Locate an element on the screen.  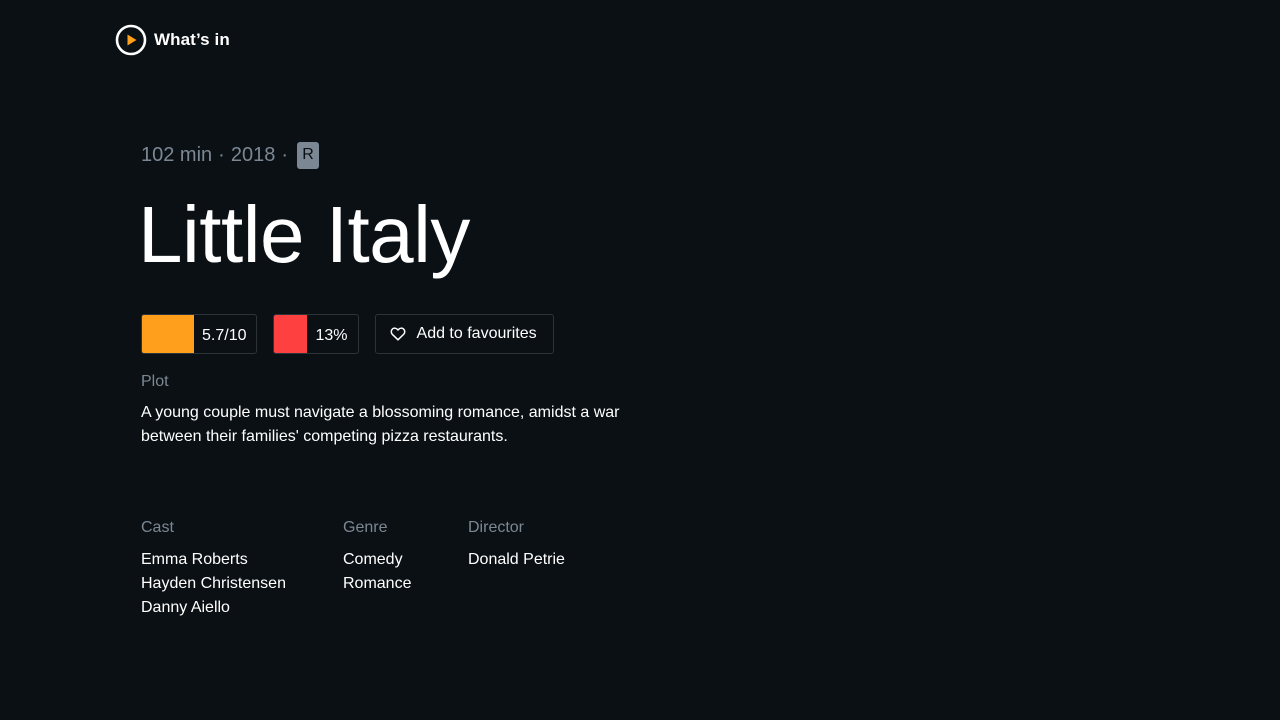
app-name: What’s in is located at coordinates (192, 39).